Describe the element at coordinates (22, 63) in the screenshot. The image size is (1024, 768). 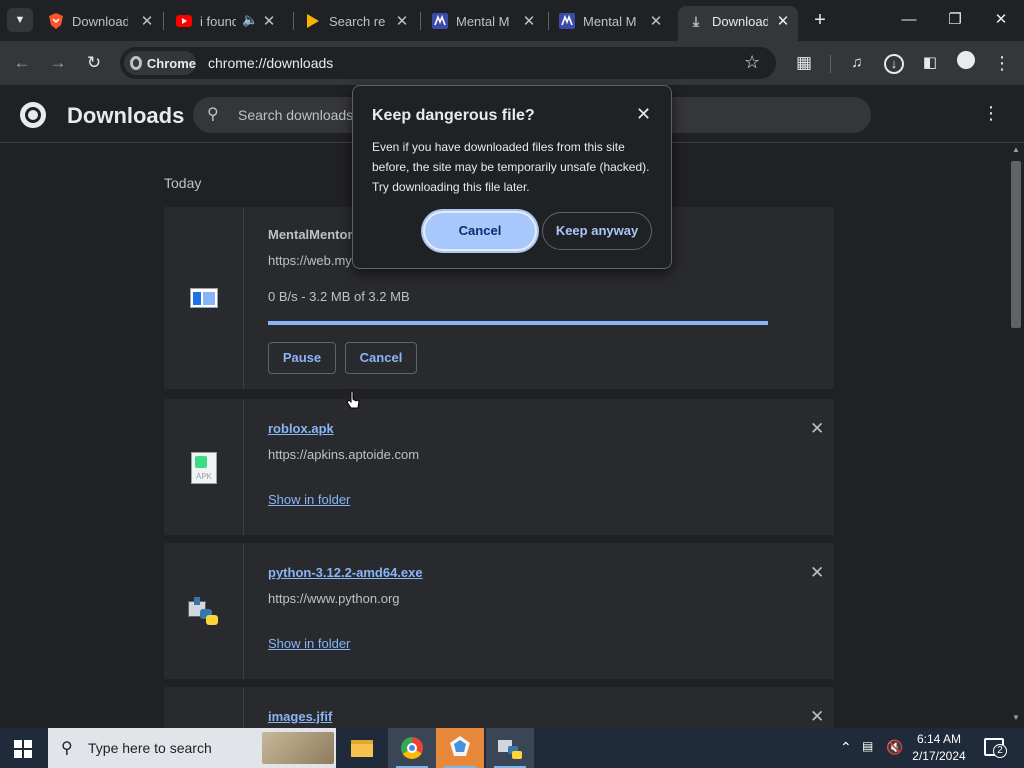
I see `back-button: ←` at that location.